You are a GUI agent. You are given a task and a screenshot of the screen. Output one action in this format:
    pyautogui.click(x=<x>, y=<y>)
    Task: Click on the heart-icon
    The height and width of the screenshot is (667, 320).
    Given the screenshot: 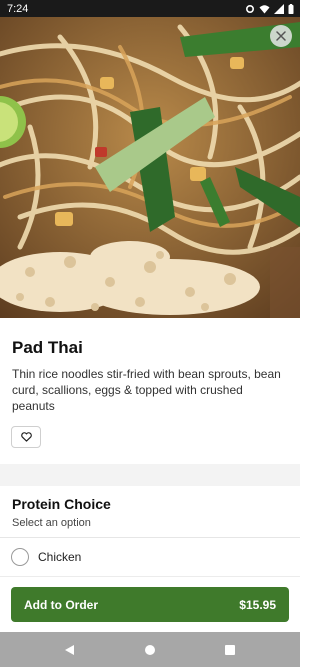 What is the action you would take?
    pyautogui.click(x=26, y=437)
    